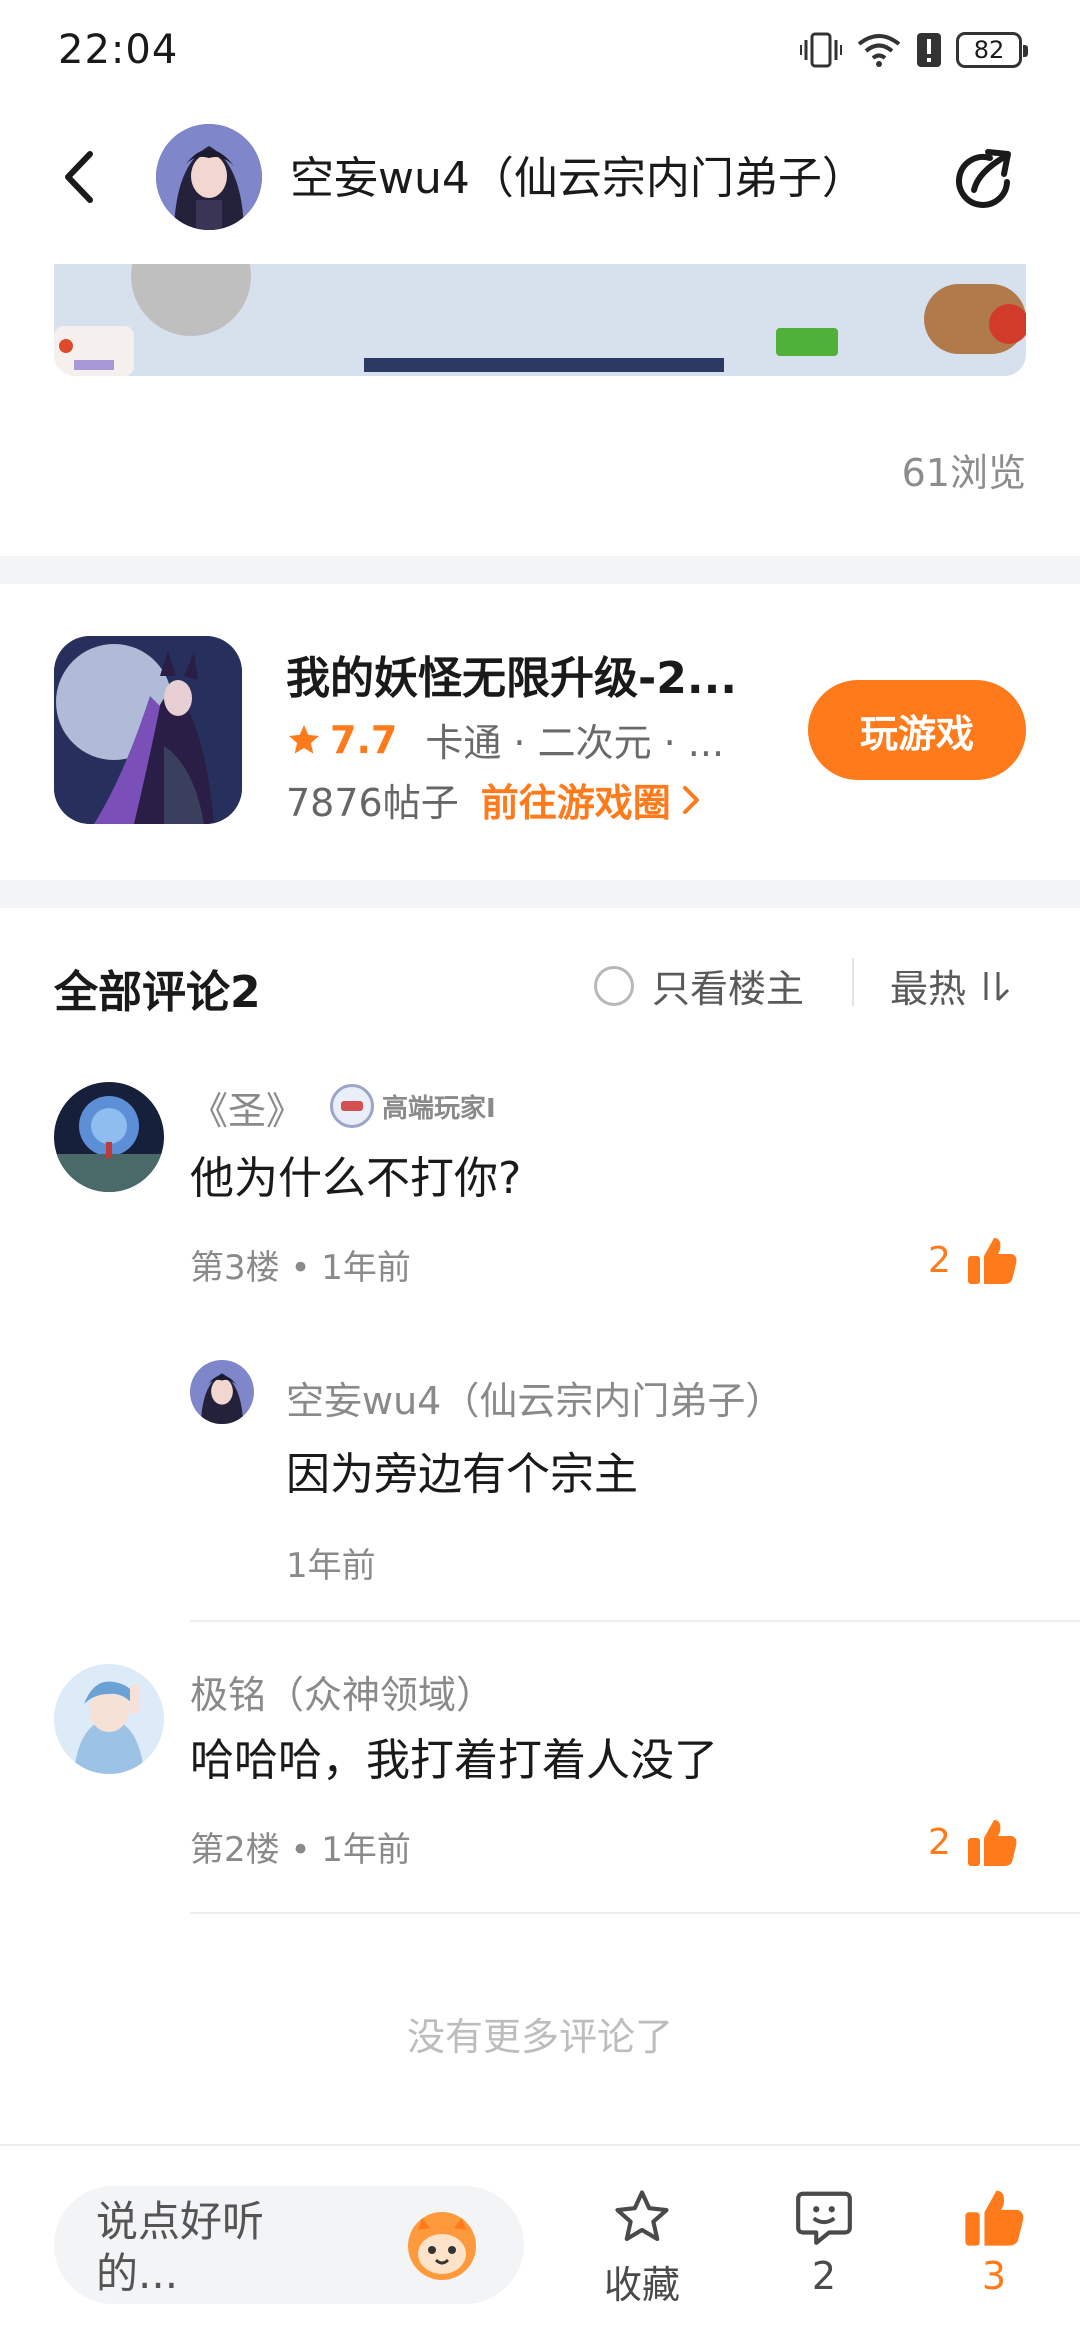 The width and height of the screenshot is (1080, 2340). What do you see at coordinates (300, 1850) in the screenshot?
I see `comment-meta: 第2楼 • 1年前` at bounding box center [300, 1850].